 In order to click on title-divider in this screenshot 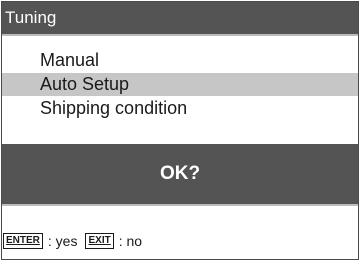, I will do `click(180, 35)`.